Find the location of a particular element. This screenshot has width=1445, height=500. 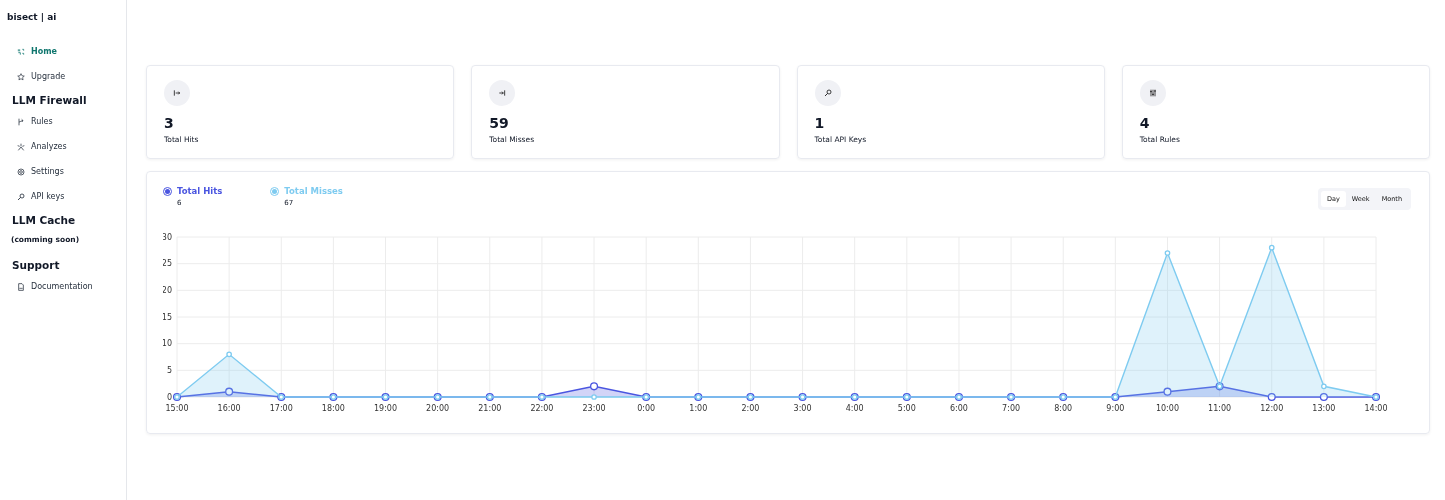

x-tick-label: 10:00 is located at coordinates (1167, 408).